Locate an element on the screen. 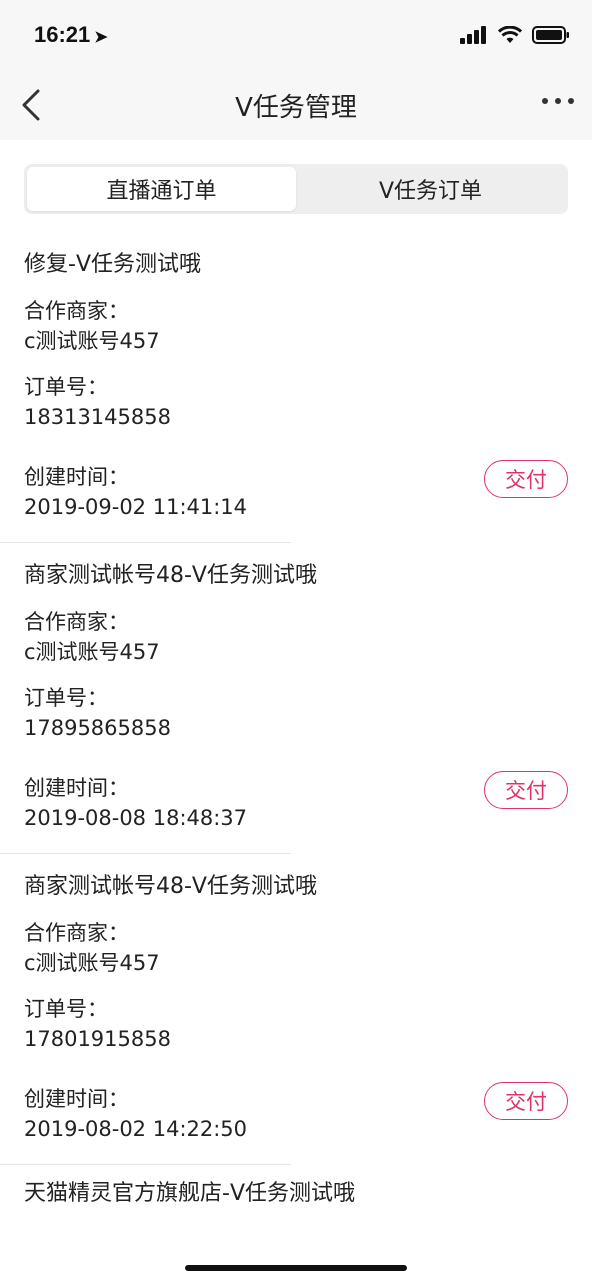 This screenshot has height=1280, width=592. tab-bar-wrapper: 直播通订单 V任务订单 is located at coordinates (296, 177).